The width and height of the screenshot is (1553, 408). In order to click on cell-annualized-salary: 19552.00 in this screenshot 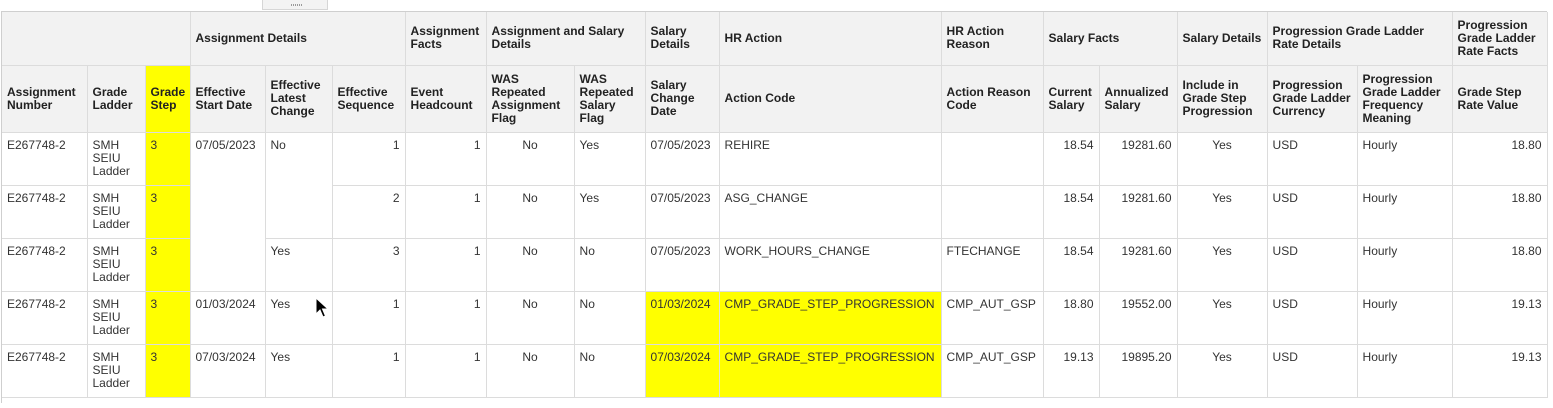, I will do `click(1138, 318)`.